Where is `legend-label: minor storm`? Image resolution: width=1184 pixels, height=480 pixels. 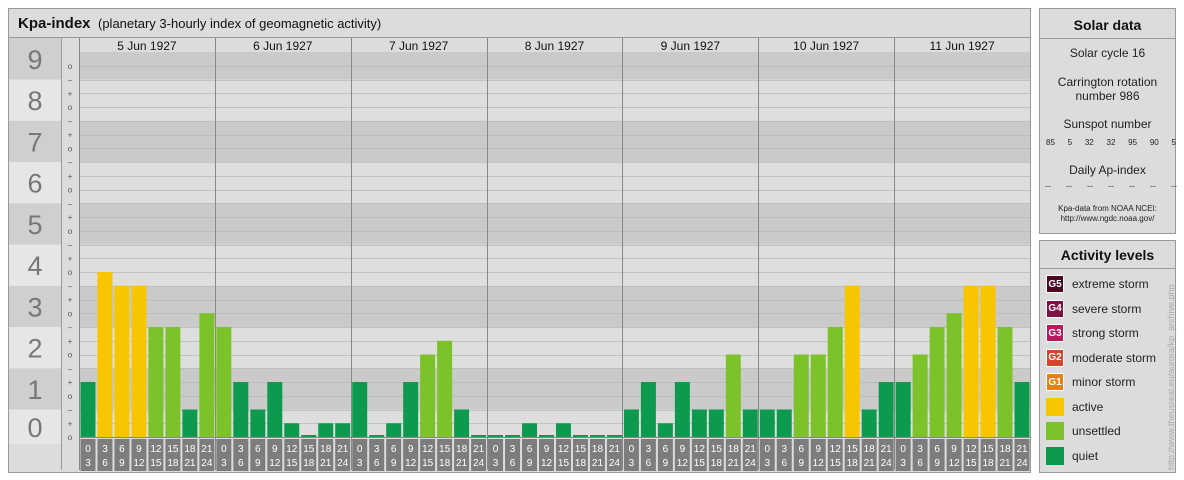
legend-label: minor storm is located at coordinates (1104, 382).